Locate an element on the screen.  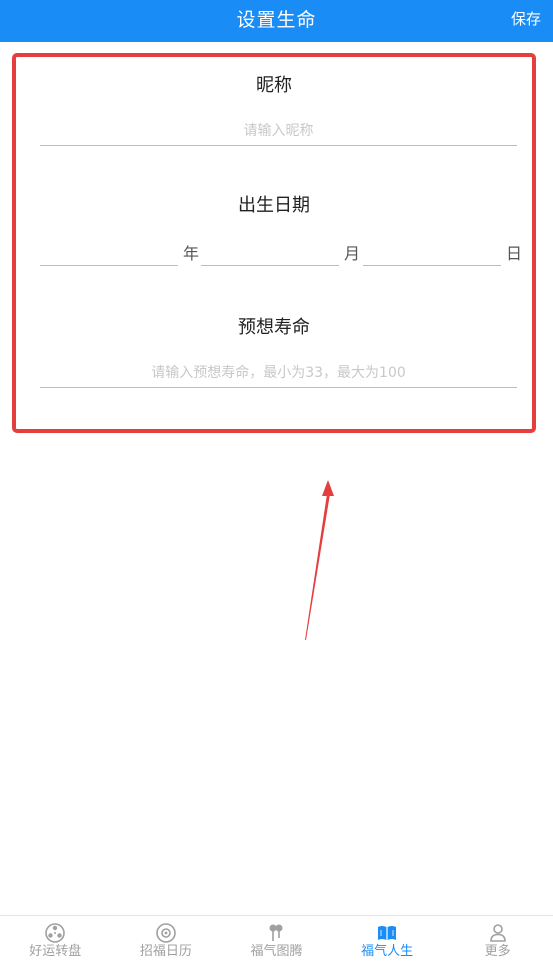
nickname-label: 昵称 is located at coordinates (274, 85).